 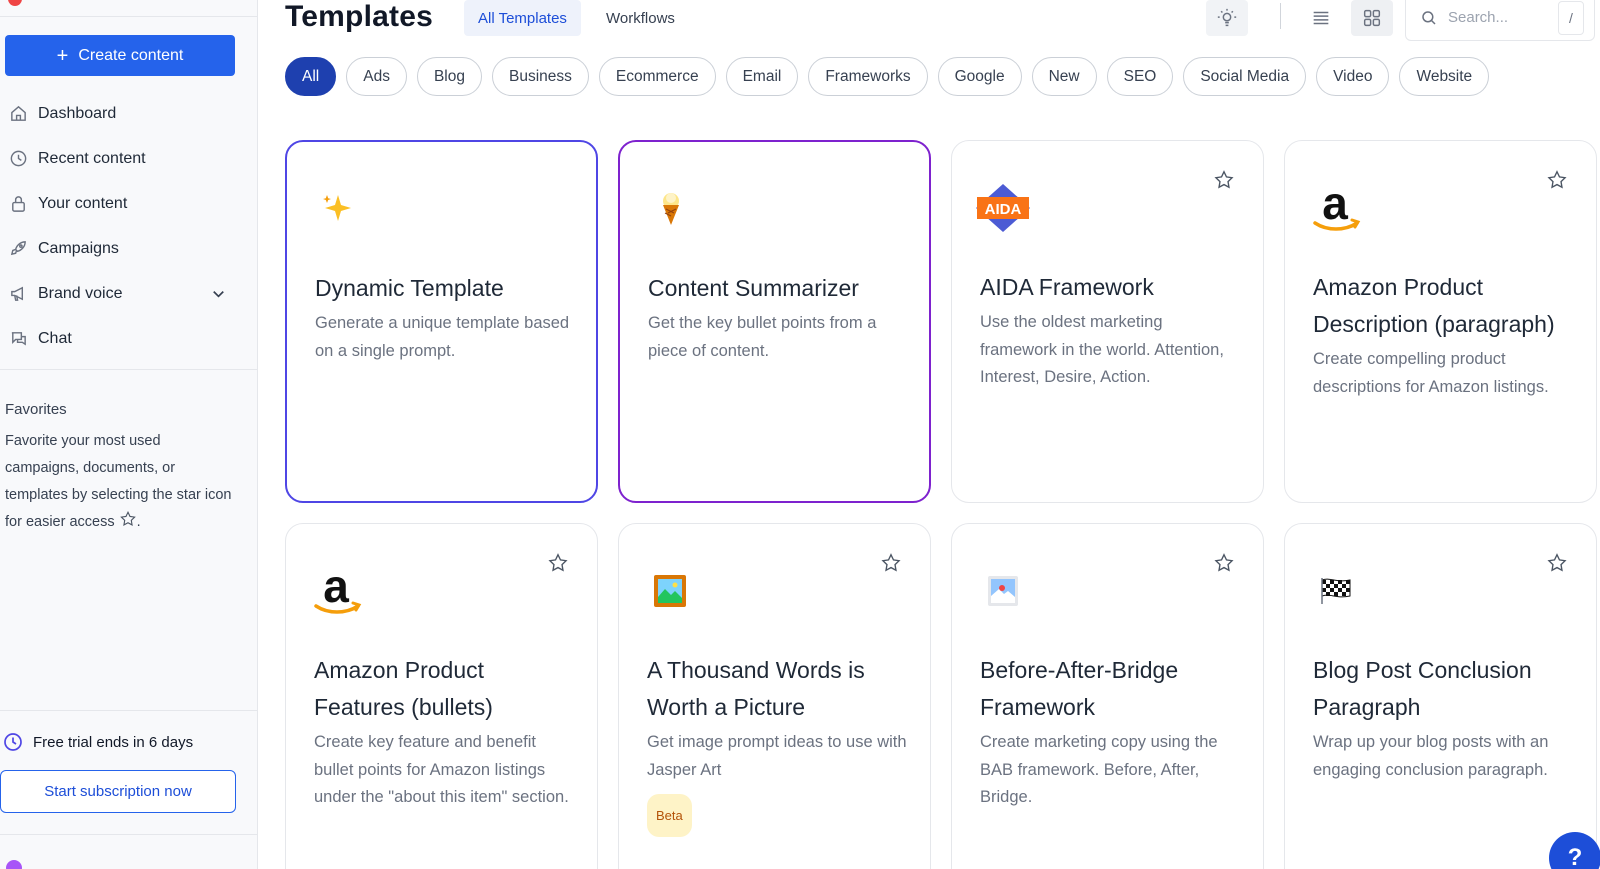 What do you see at coordinates (540, 76) in the screenshot?
I see `filter-chip-business: Business` at bounding box center [540, 76].